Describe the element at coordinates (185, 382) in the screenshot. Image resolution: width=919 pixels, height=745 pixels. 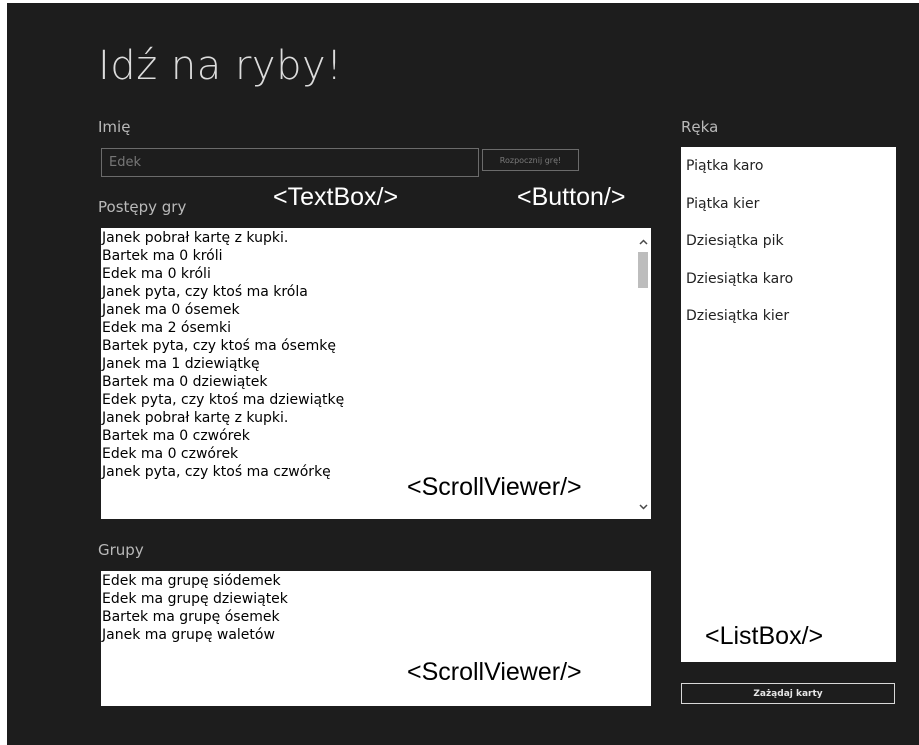
I see `progress-log-line: Bartek ma 0 dziewiątek` at that location.